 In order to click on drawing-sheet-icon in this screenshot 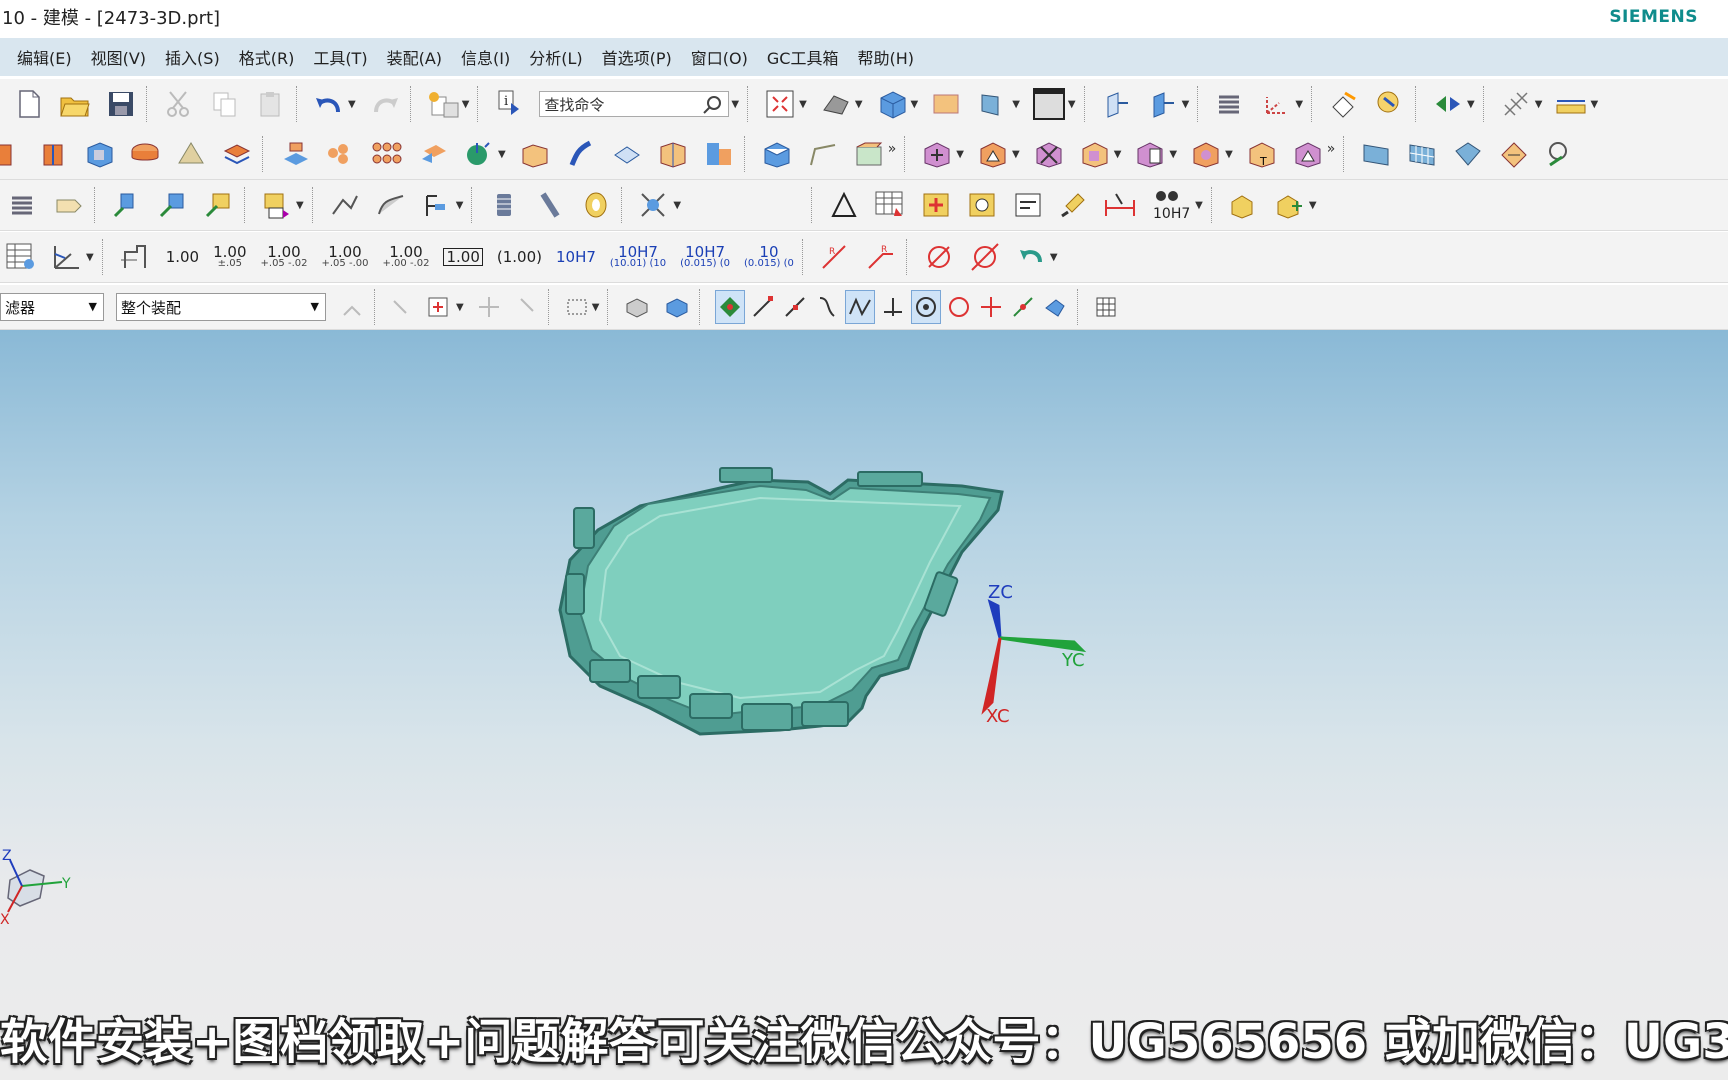, I will do `click(23, 205)`.